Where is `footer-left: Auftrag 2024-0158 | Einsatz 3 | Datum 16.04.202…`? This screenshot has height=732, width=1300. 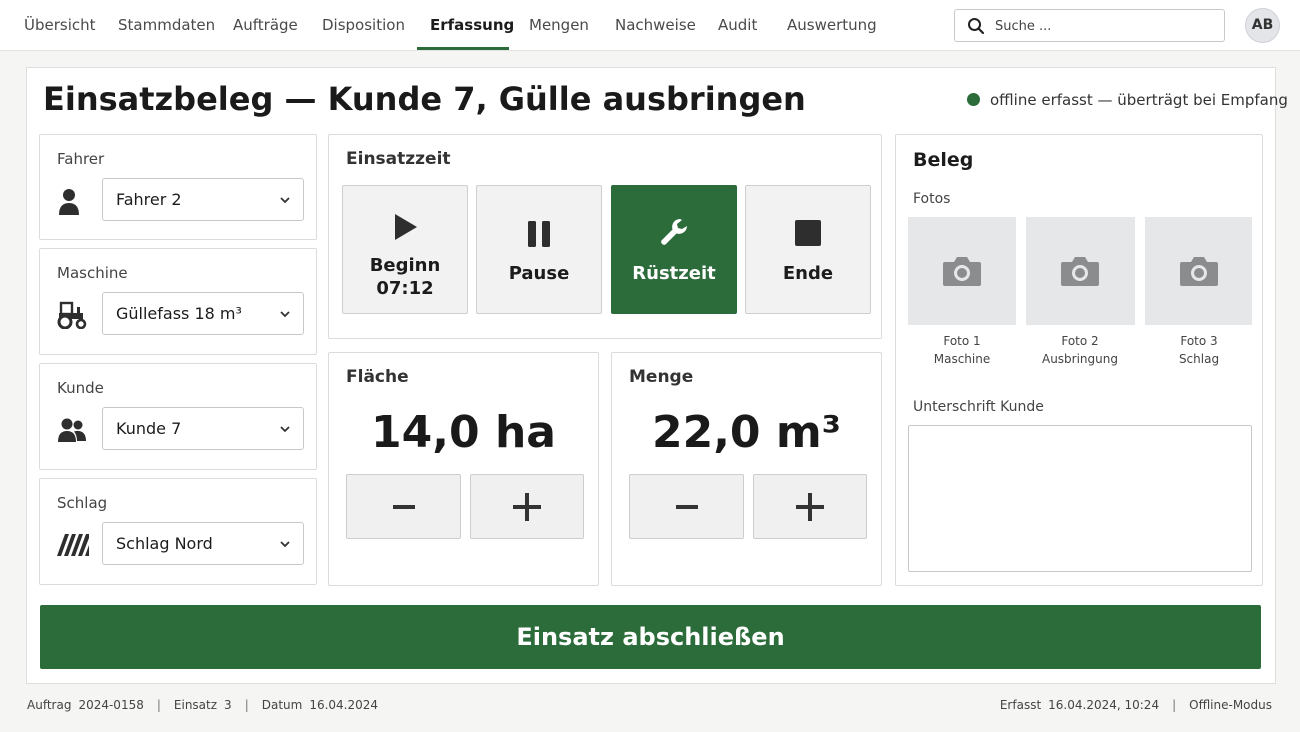 footer-left: Auftrag 2024-0158 | Einsatz 3 | Datum 16.04.202… is located at coordinates (203, 705).